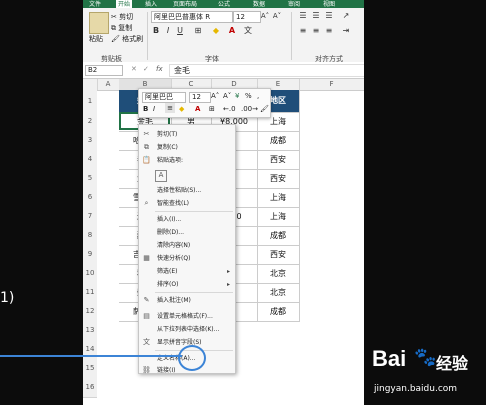 This screenshot has width=486, height=405. I want to click on formula-cancel-icon: ✕, so click(134, 69).